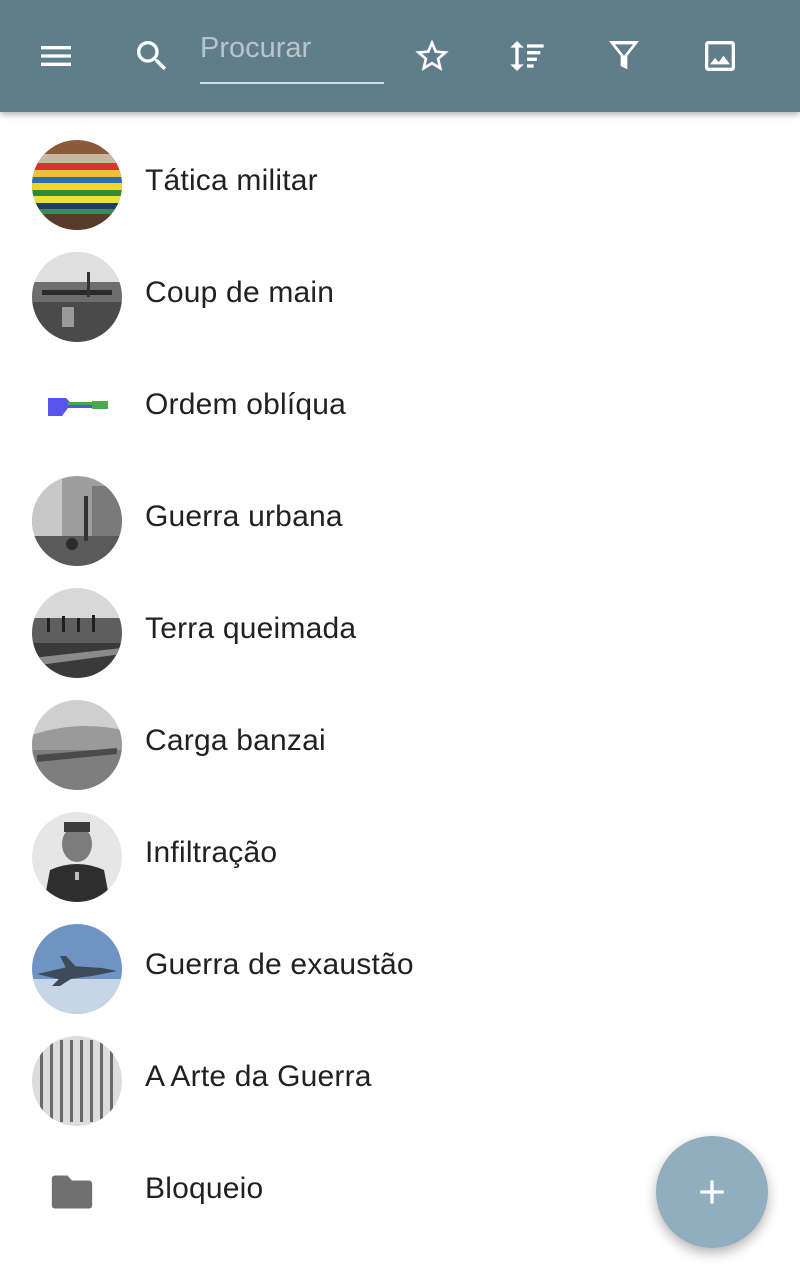  What do you see at coordinates (211, 852) in the screenshot?
I see `item-title: Infiltração` at bounding box center [211, 852].